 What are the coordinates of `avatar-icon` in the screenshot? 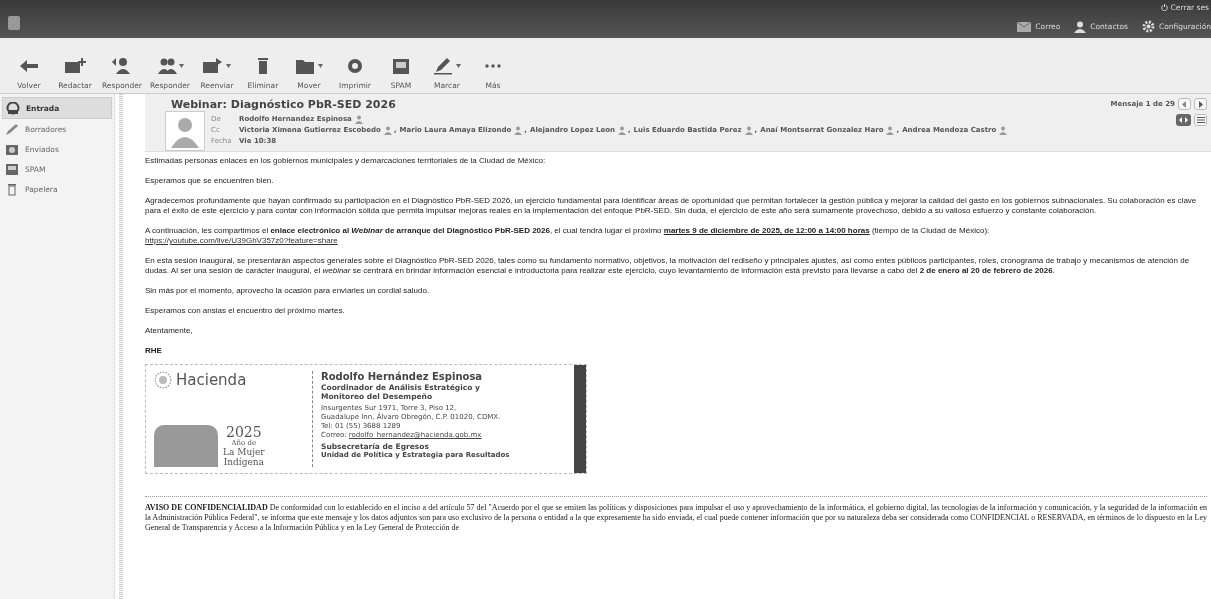 It's located at (185, 131).